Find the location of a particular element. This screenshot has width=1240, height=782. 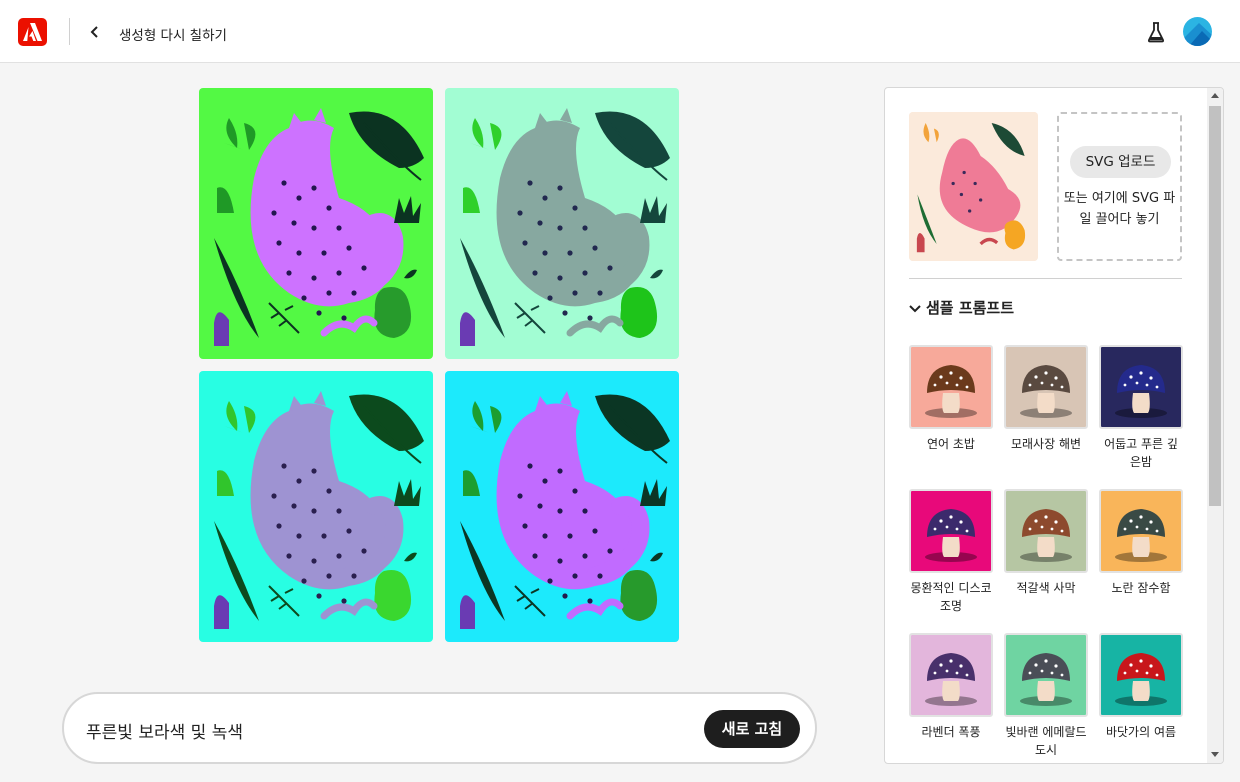

panel-divider is located at coordinates (1045, 278).